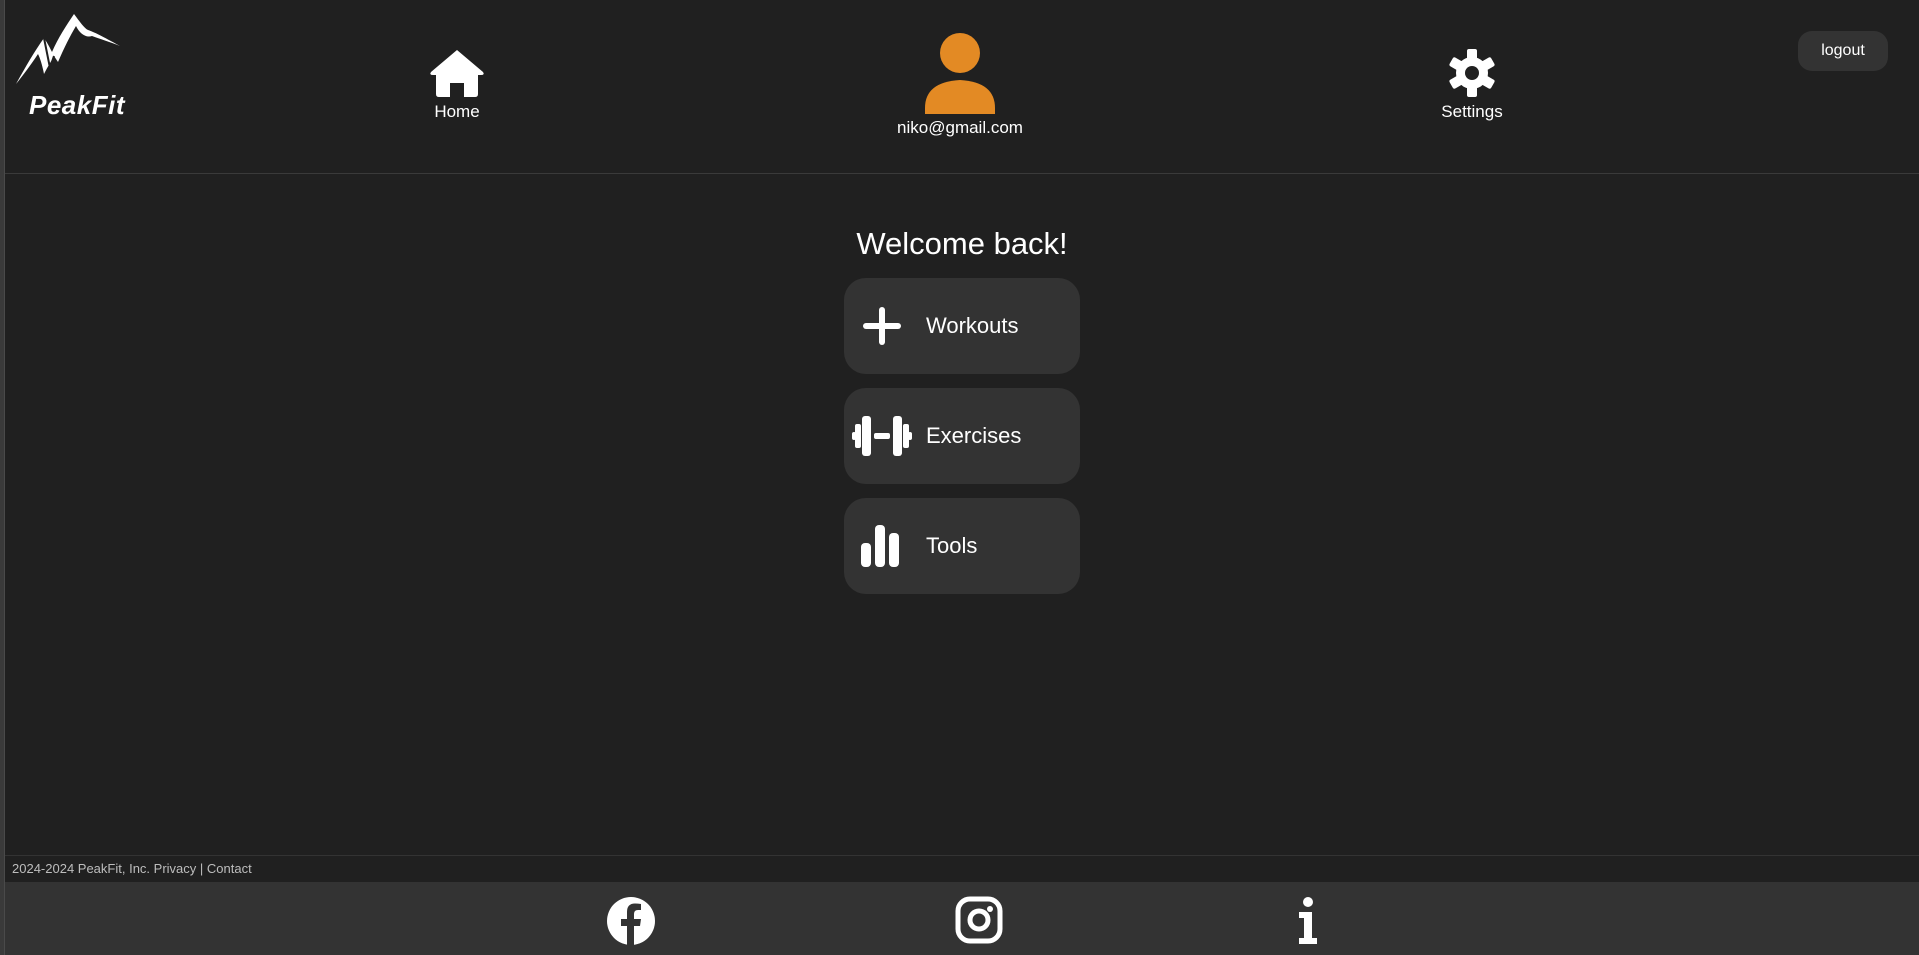 Image resolution: width=1919 pixels, height=955 pixels. Describe the element at coordinates (175, 868) in the screenshot. I see `privacy-link: Privacy` at that location.